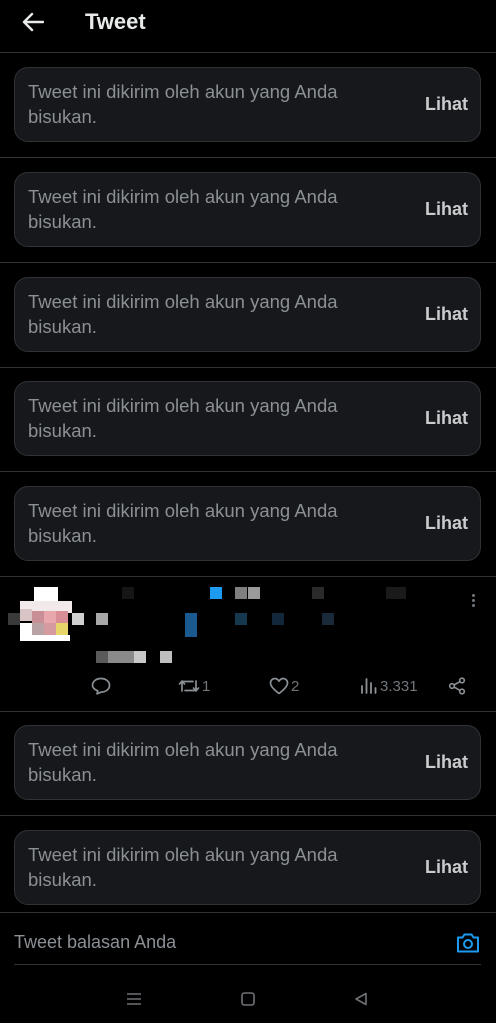 The height and width of the screenshot is (1023, 496). I want to click on tweet-author-redacted, so click(220, 622).